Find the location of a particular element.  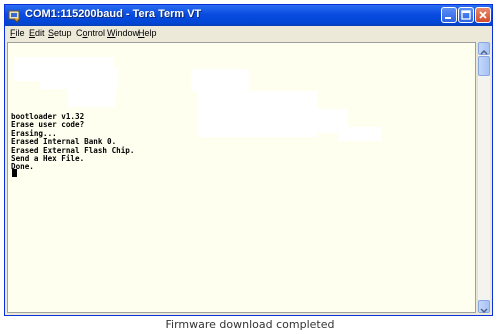

menu-edit: Edit is located at coordinates (37, 33).